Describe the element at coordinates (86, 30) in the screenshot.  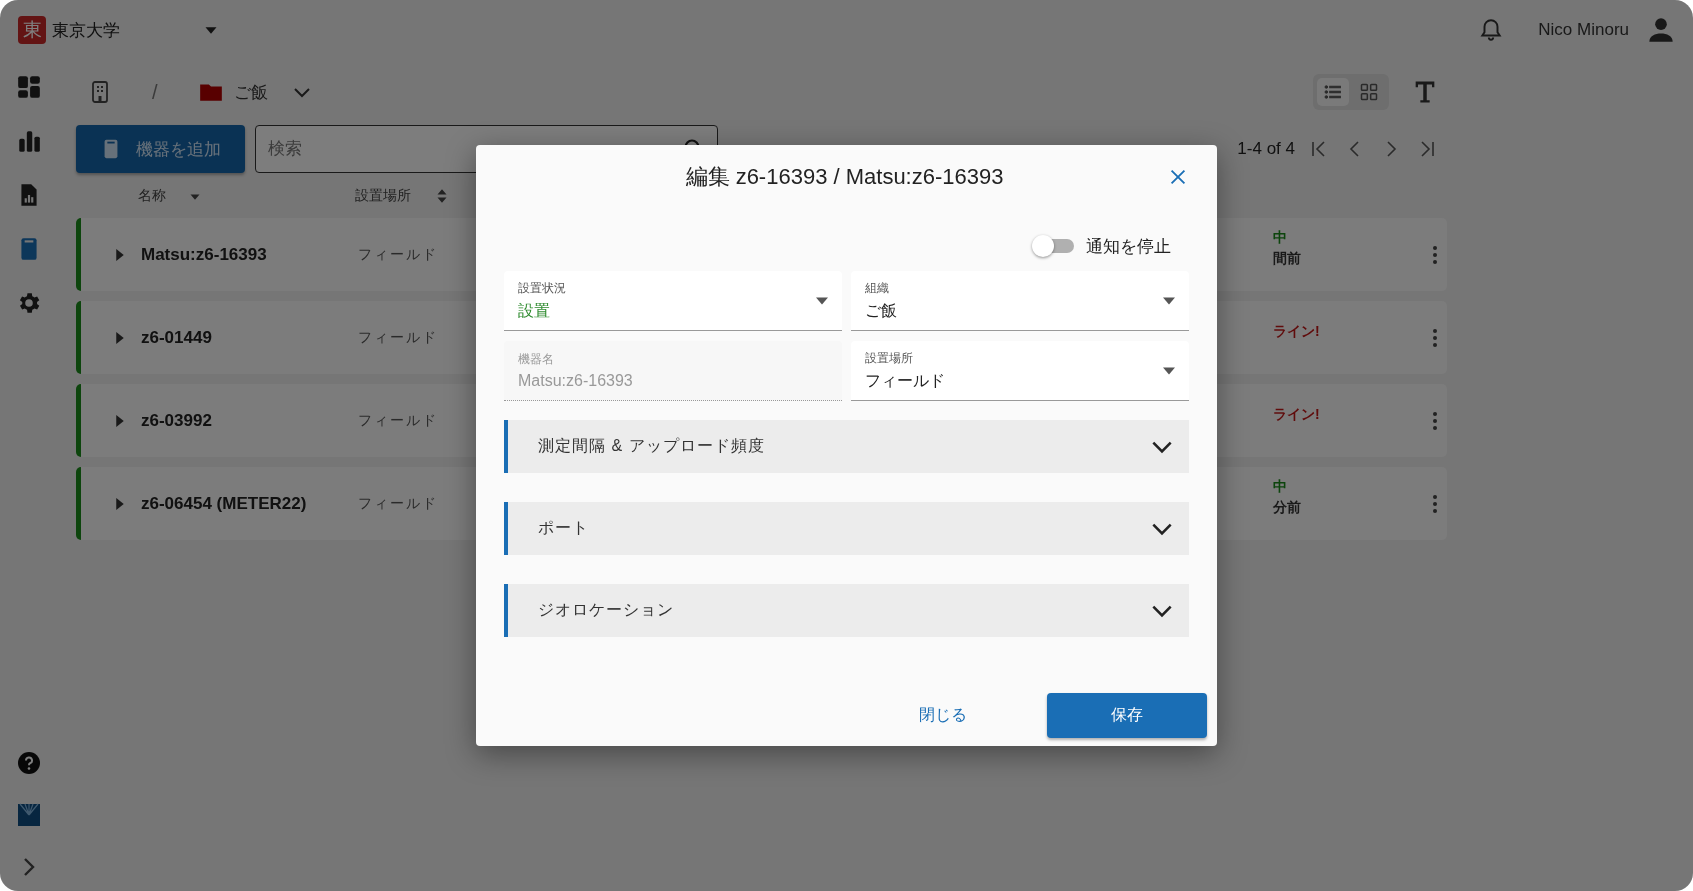
I see `organization-name: 東京大学` at that location.